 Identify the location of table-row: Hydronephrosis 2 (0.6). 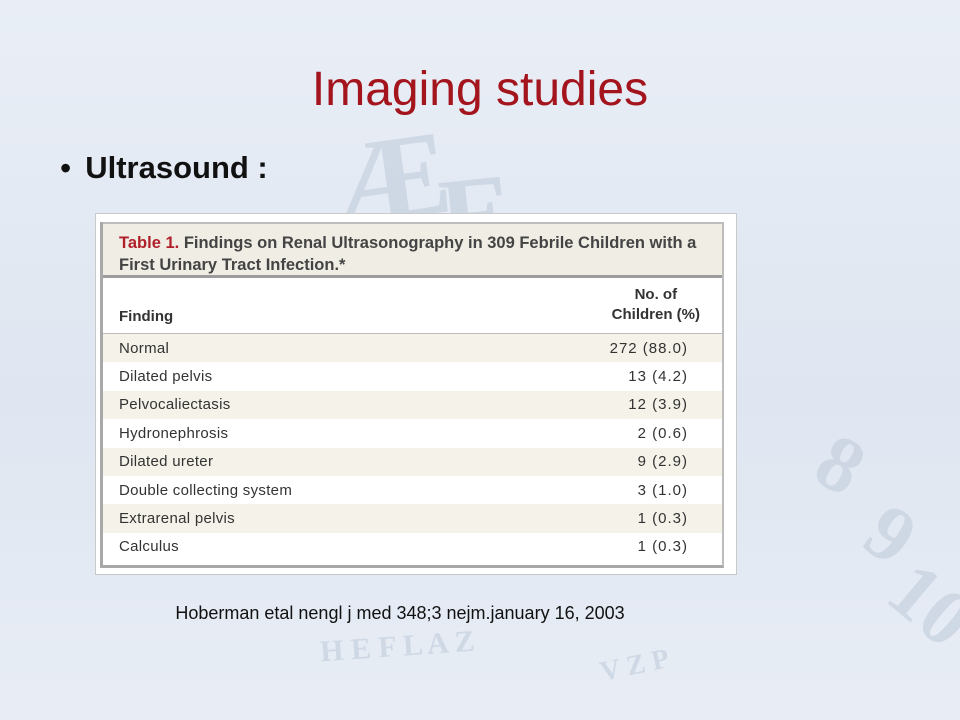
(412, 433).